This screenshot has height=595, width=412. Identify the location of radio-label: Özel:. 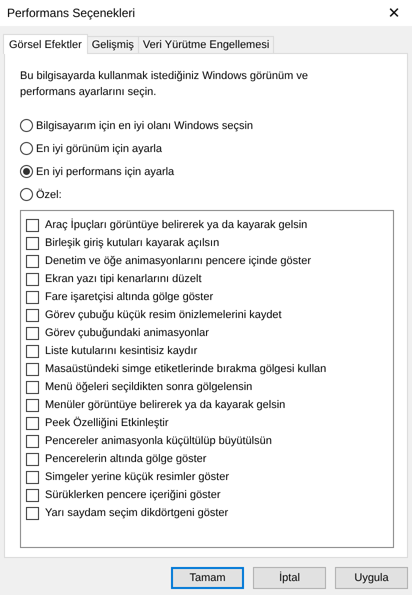
(49, 194).